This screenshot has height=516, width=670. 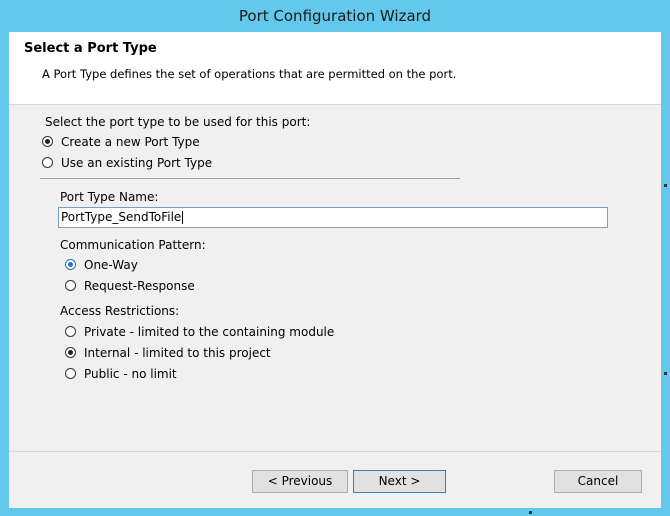 I want to click on page-title: Select a Port Type, so click(x=90, y=48).